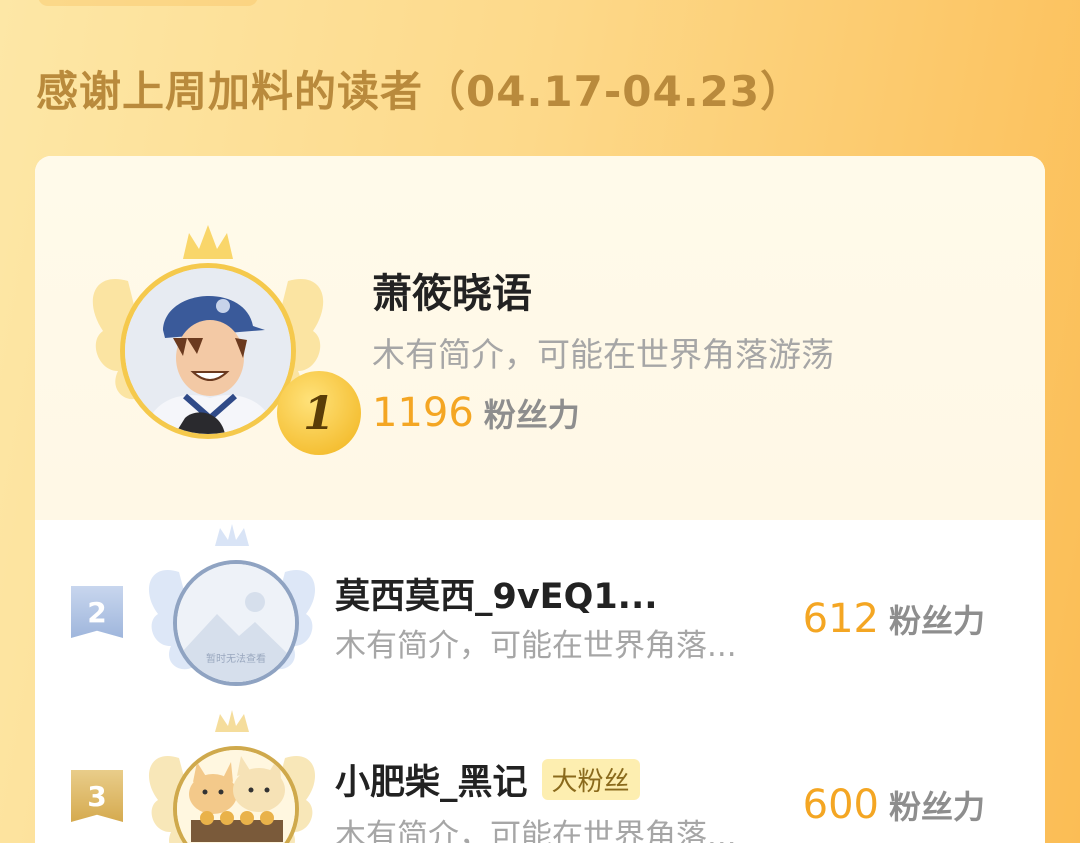 The image size is (1080, 843). What do you see at coordinates (476, 413) in the screenshot?
I see `rank-1-fan-power: 1196 粉丝力` at bounding box center [476, 413].